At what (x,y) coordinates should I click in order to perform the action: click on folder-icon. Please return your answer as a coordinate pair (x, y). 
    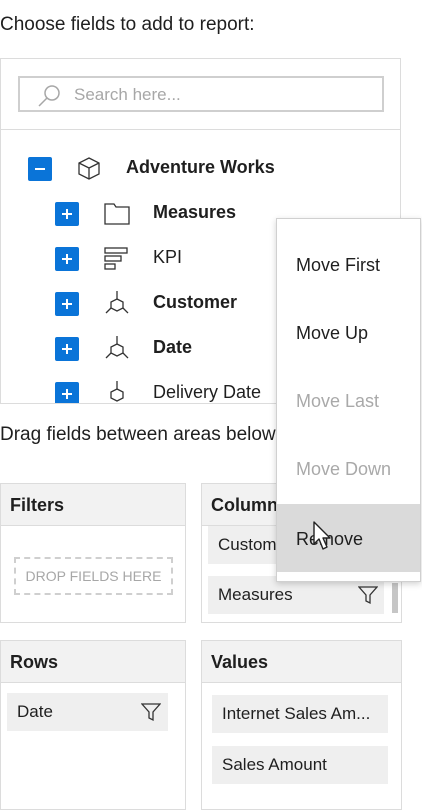
    Looking at the image, I should click on (117, 215).